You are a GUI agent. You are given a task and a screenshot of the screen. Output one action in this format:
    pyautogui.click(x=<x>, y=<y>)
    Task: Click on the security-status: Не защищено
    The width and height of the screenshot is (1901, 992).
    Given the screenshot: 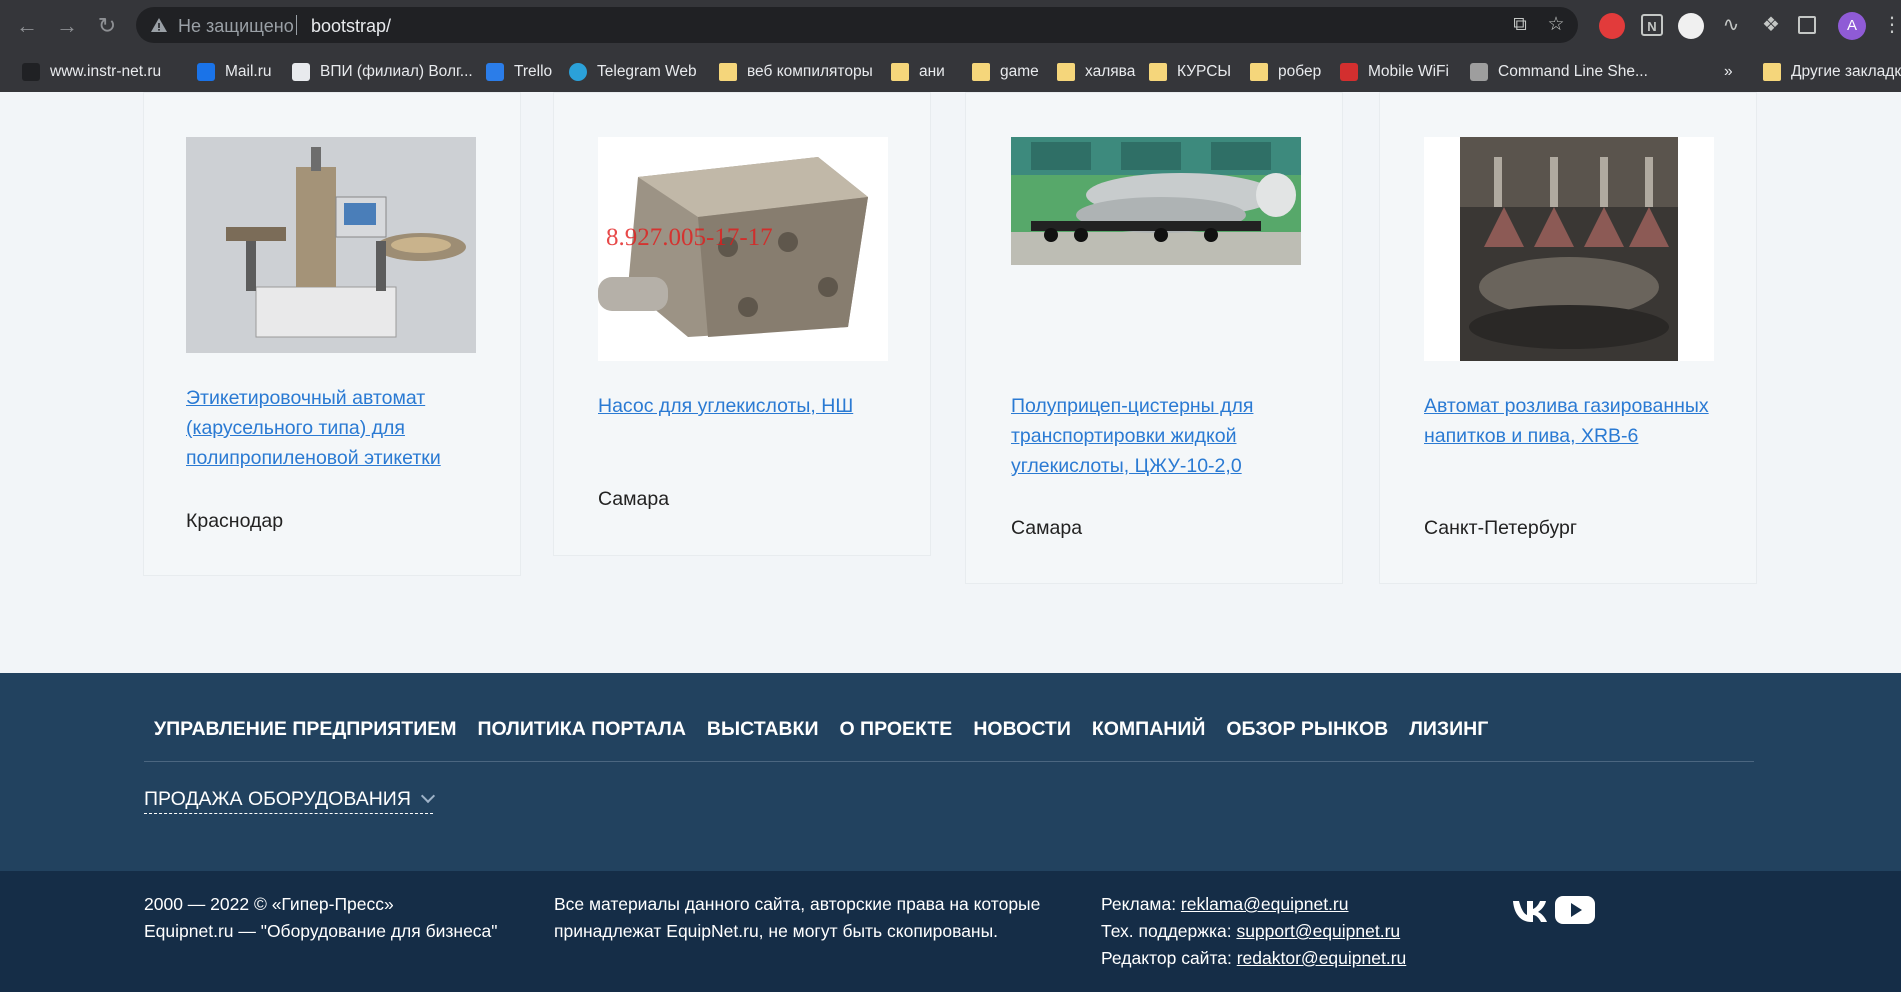 What is the action you would take?
    pyautogui.click(x=236, y=26)
    